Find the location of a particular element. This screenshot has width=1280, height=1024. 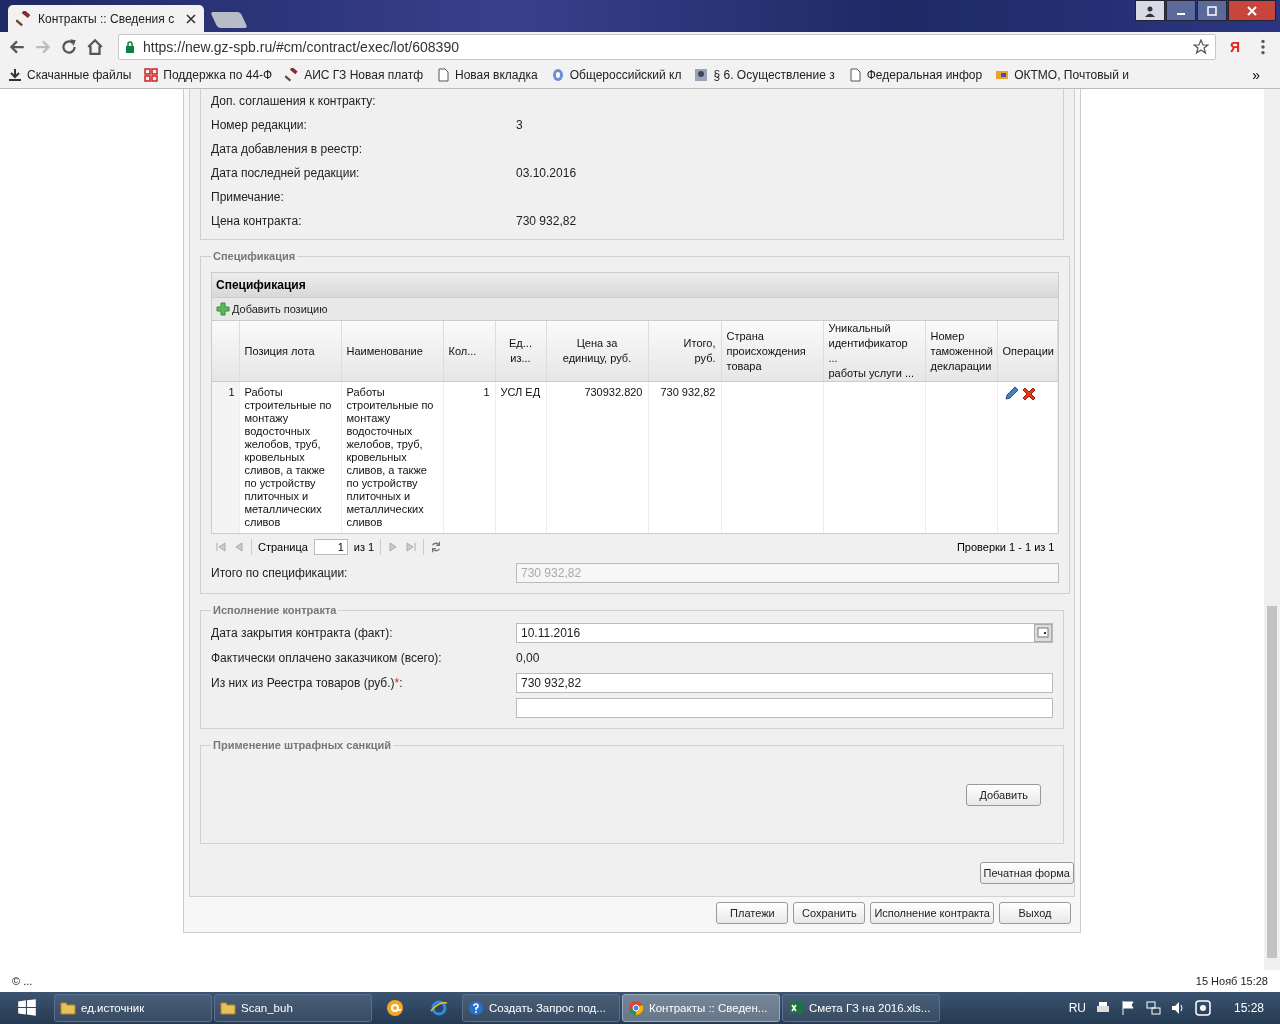

page-input: 1 is located at coordinates (330, 547).